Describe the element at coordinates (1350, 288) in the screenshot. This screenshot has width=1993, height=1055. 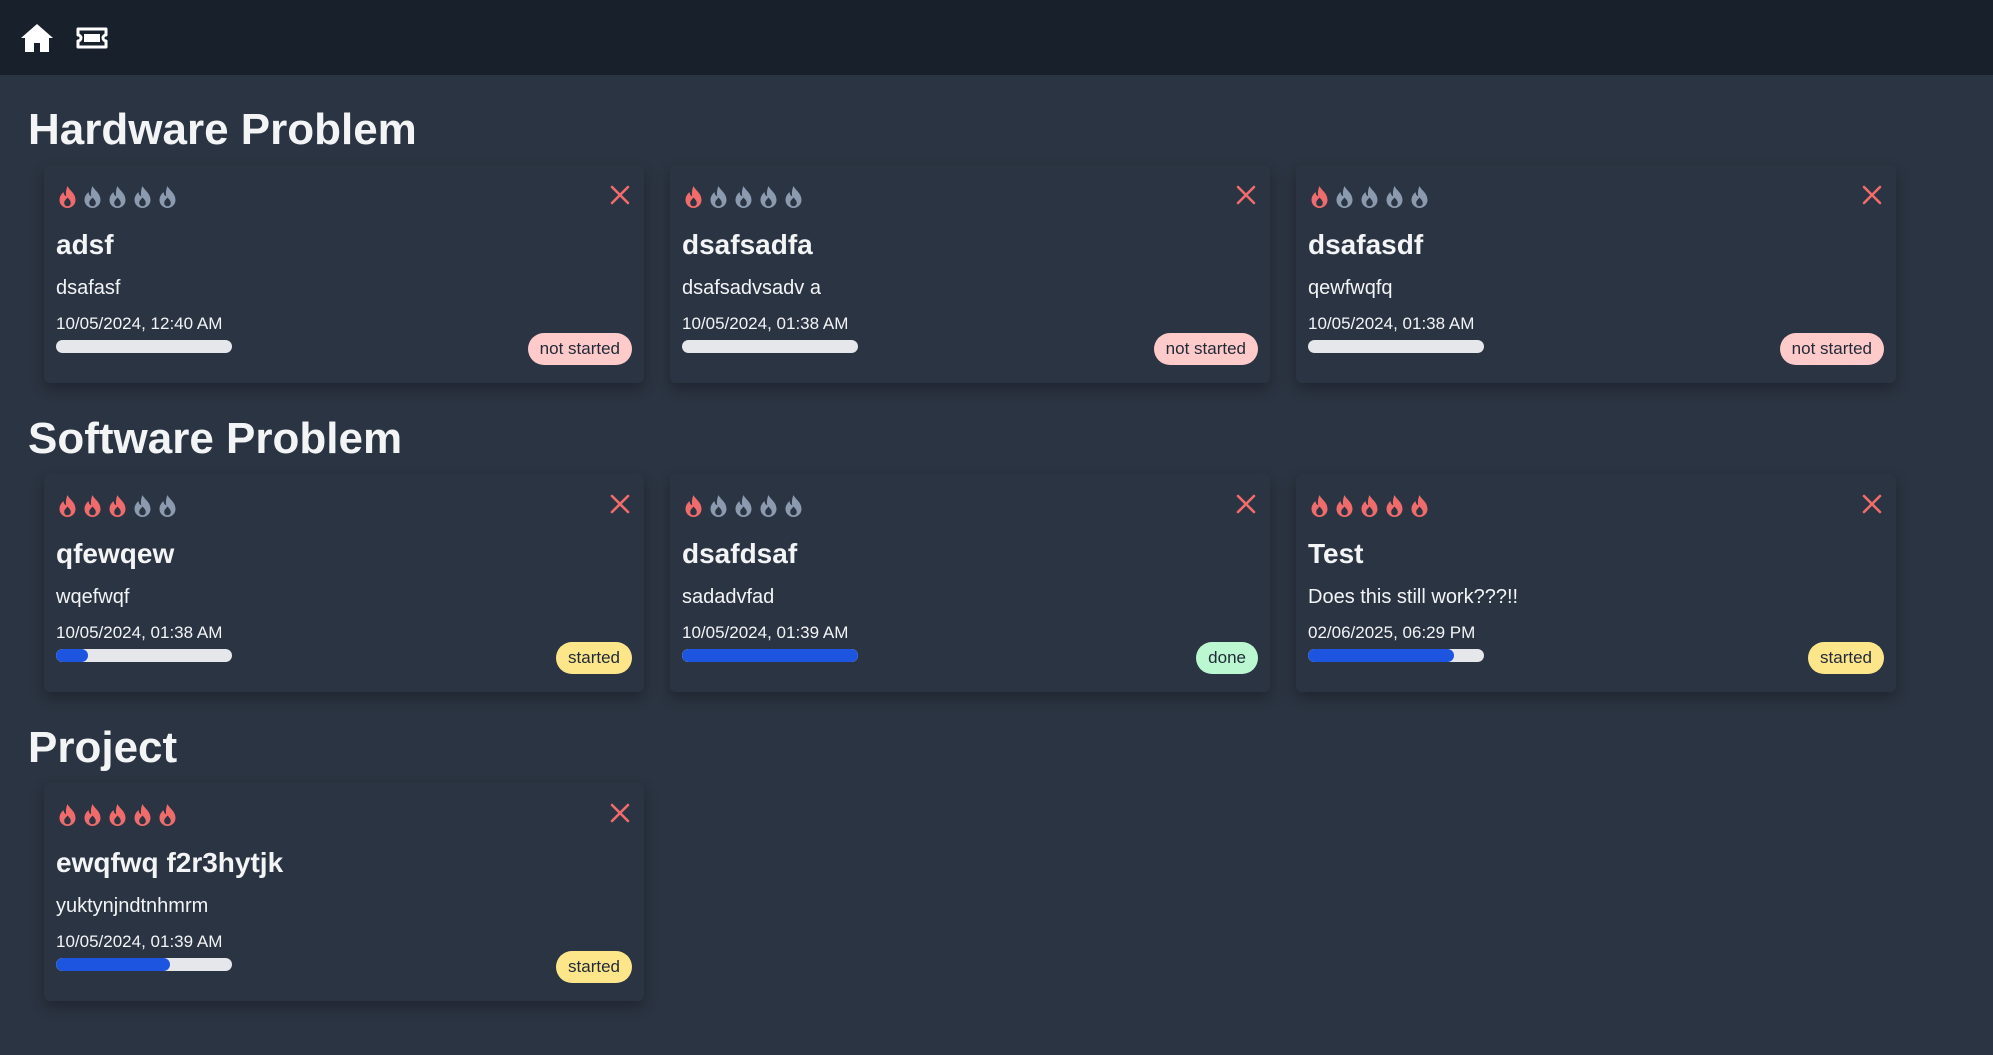
I see `ticket-description: qewfwqfq` at that location.